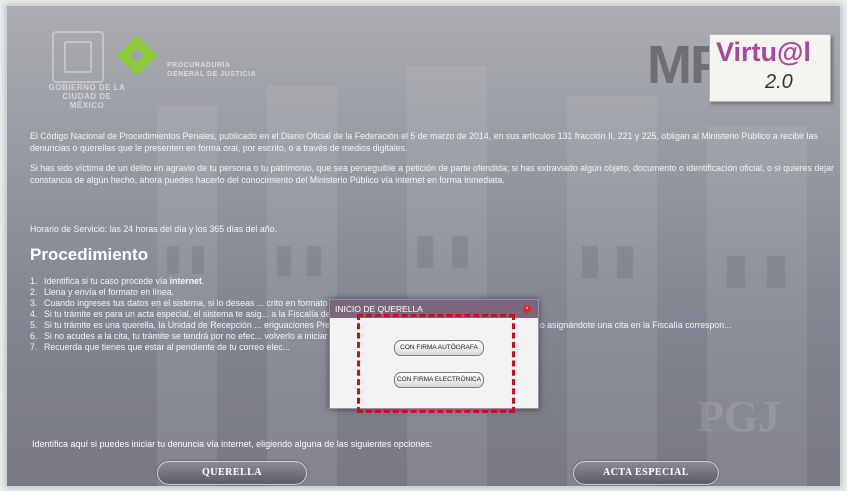 The height and width of the screenshot is (491, 847). I want to click on cdmx-logo-icon, so click(137, 56).